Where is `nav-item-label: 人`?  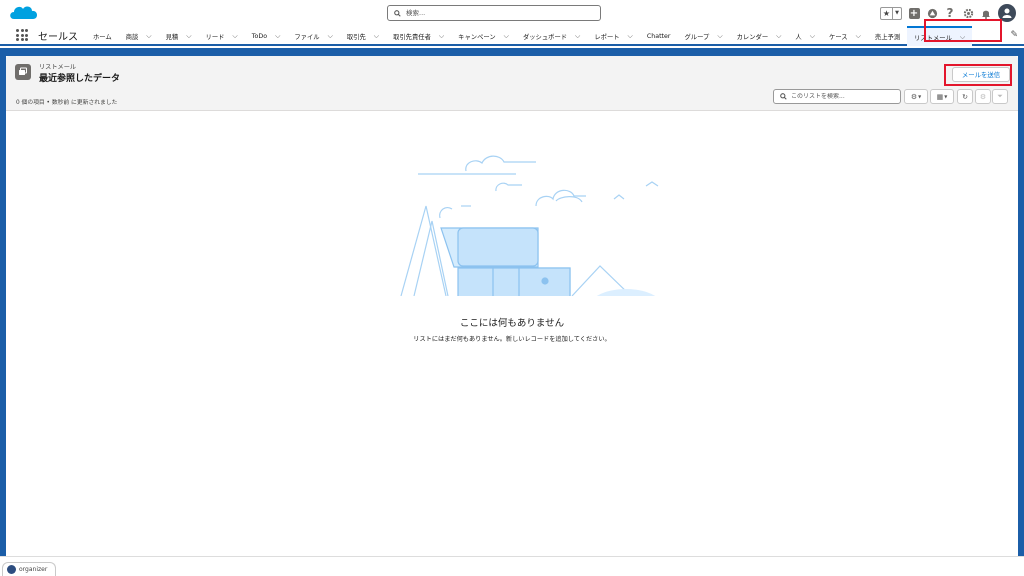
nav-item-label: 人 is located at coordinates (798, 37).